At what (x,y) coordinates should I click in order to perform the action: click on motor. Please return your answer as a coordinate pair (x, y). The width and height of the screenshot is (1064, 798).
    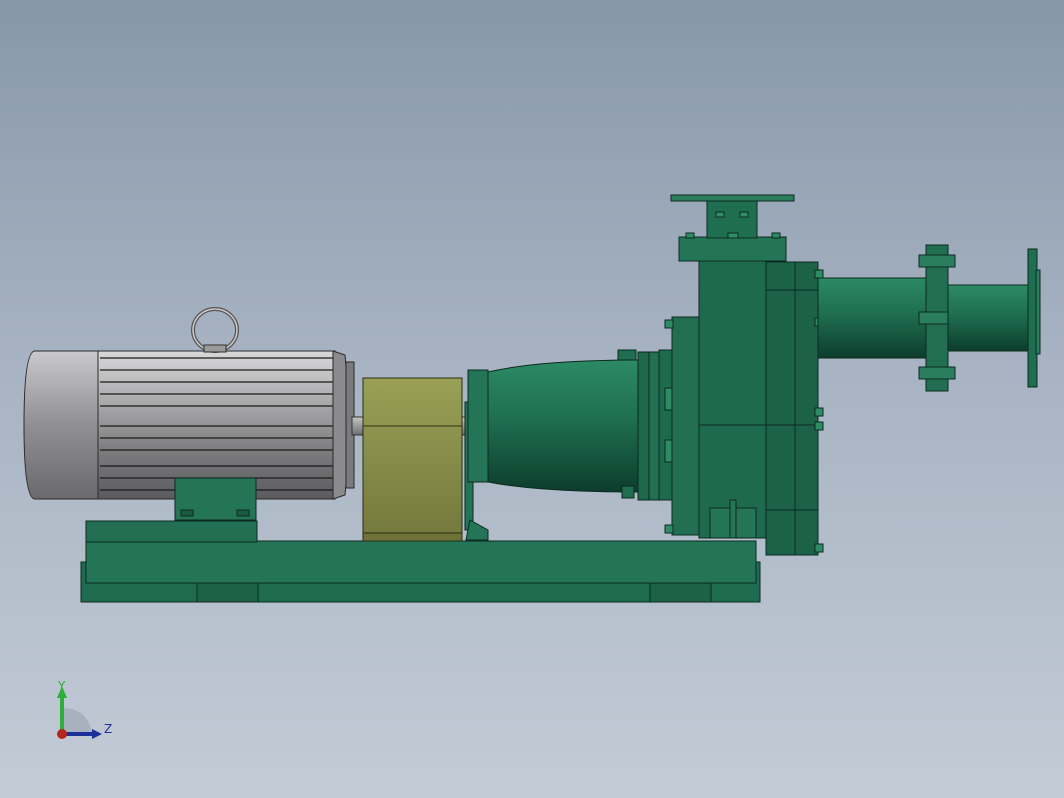
    Looking at the image, I should click on (189, 435).